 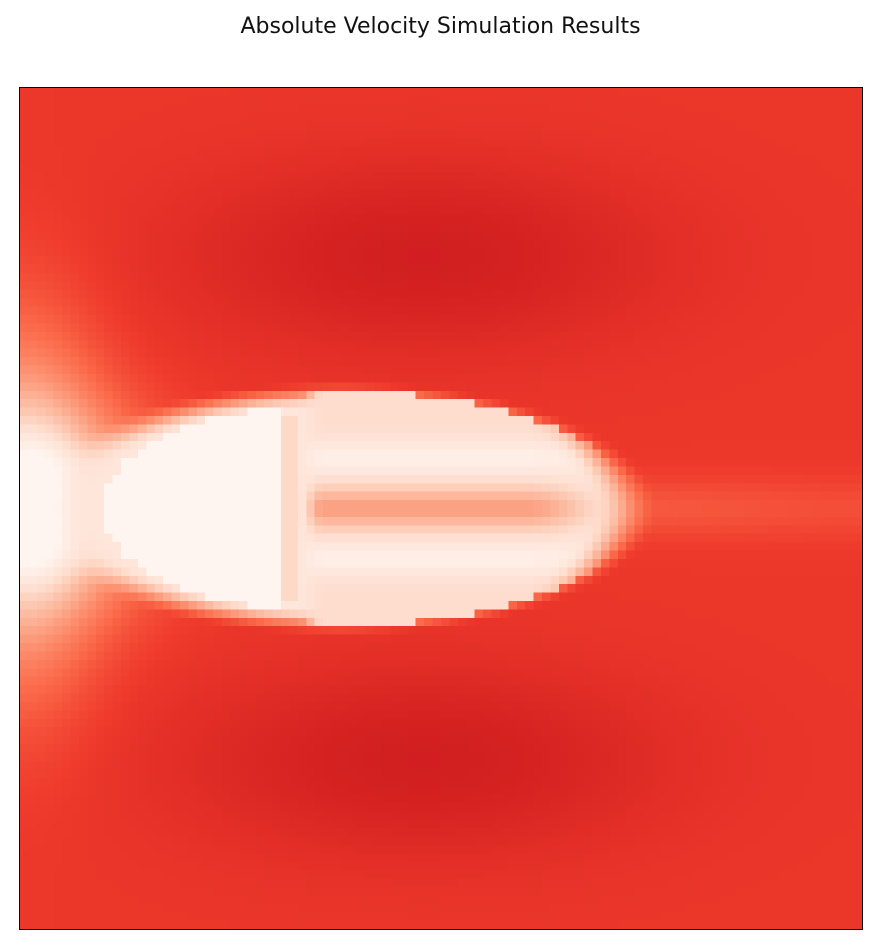 I want to click on chart-title: Absolute Velocity Simulation Results, so click(x=440, y=26).